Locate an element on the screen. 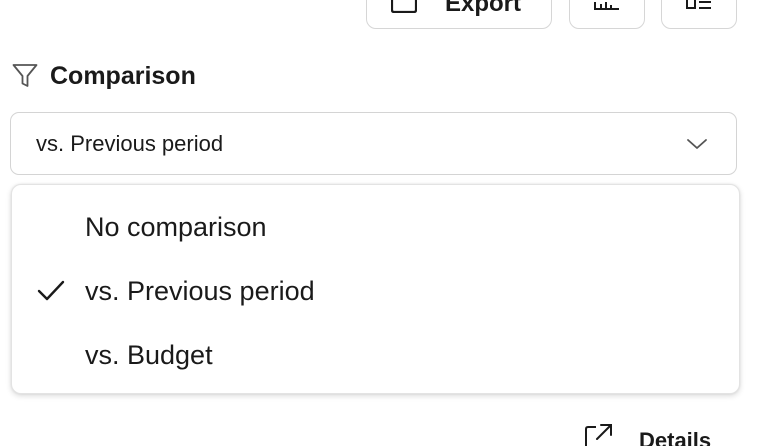 This screenshot has width=762, height=446. export-label: Export is located at coordinates (483, 8).